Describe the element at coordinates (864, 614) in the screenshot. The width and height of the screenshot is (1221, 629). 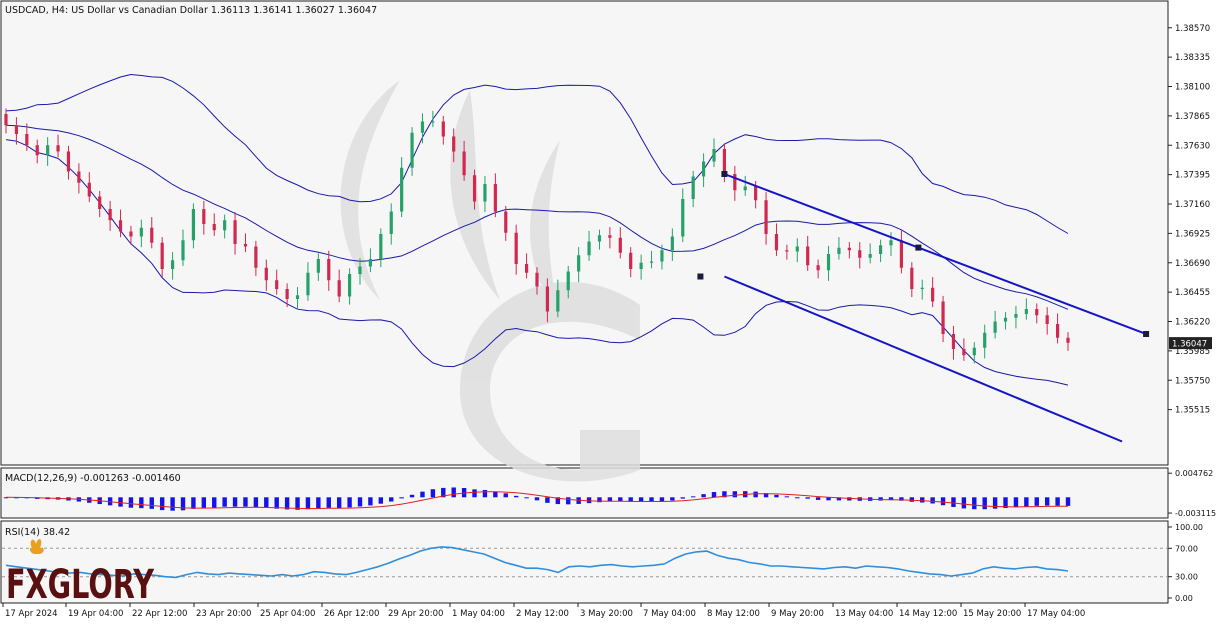
I see `time-tick-label: 13 May 04:00` at that location.